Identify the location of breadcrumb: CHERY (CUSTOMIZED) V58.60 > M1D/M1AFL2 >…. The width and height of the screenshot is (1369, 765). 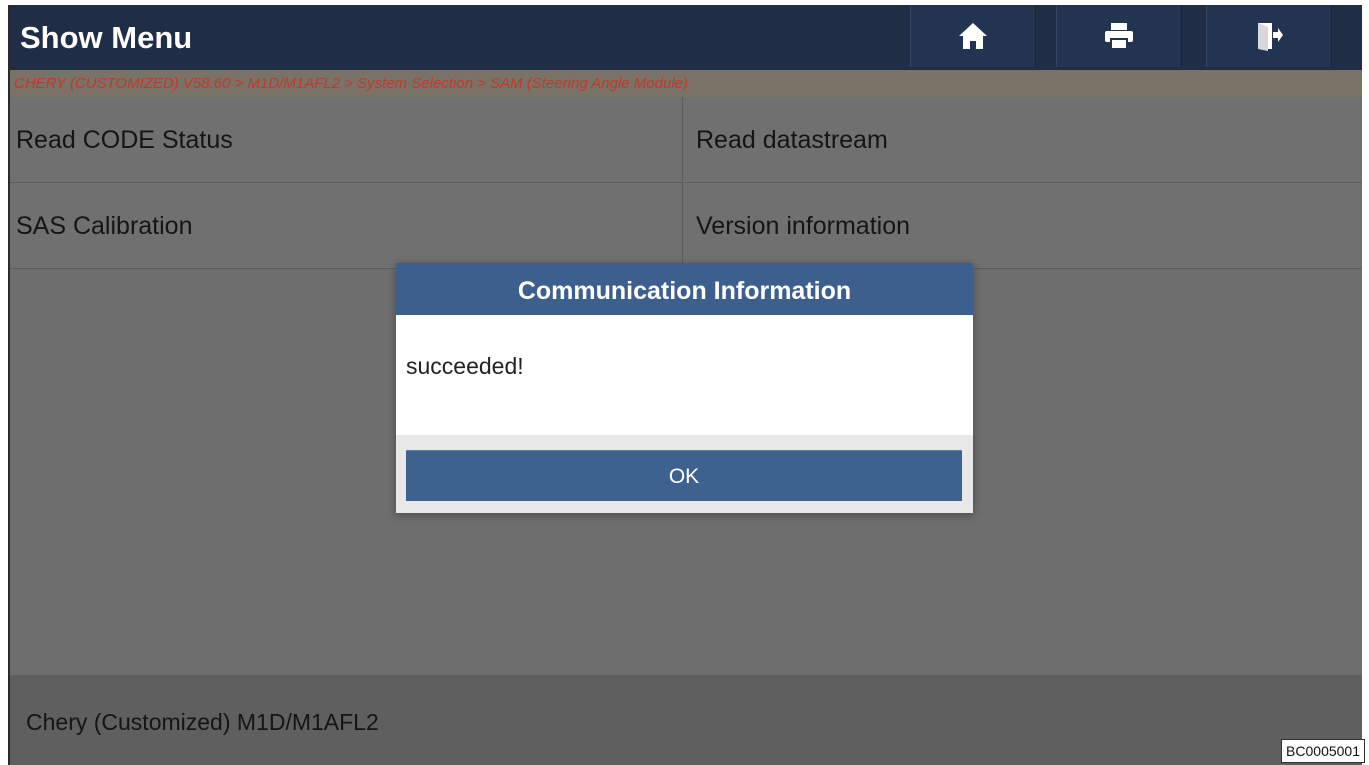
(686, 83).